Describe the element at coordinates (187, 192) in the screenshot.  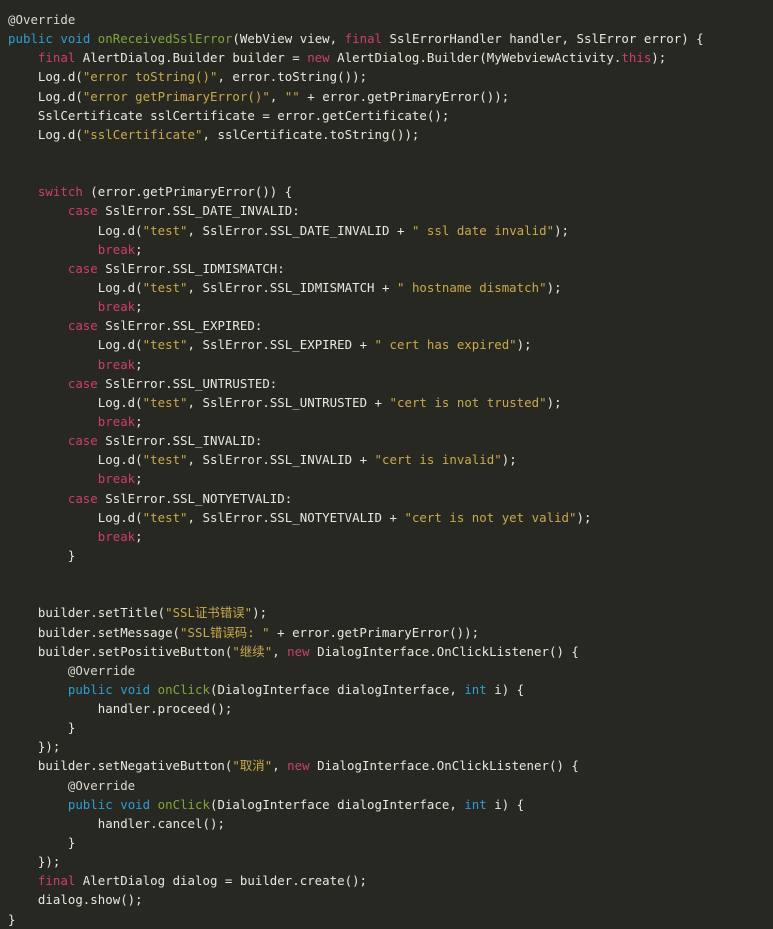
I see `code-token-plain: (error.getPrimaryError()) {` at that location.